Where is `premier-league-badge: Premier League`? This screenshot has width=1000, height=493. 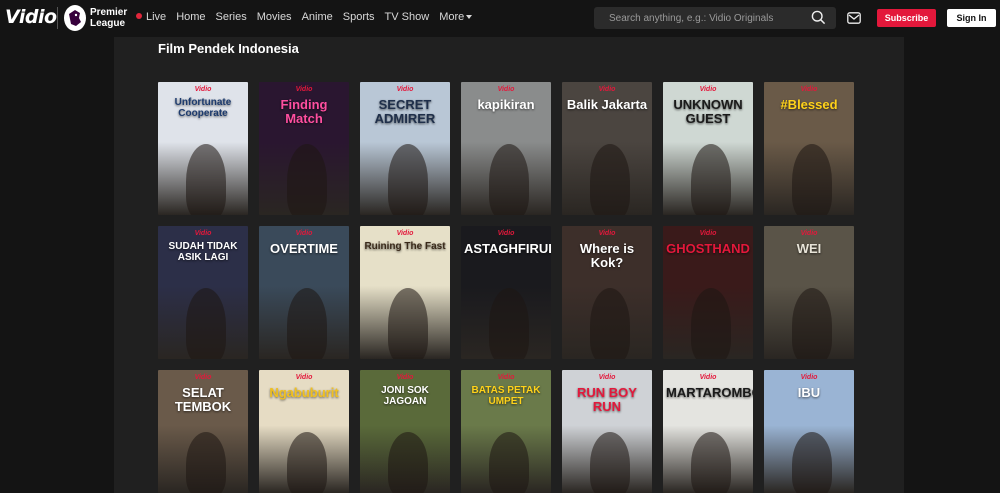 premier-league-badge: Premier League is located at coordinates (97, 18).